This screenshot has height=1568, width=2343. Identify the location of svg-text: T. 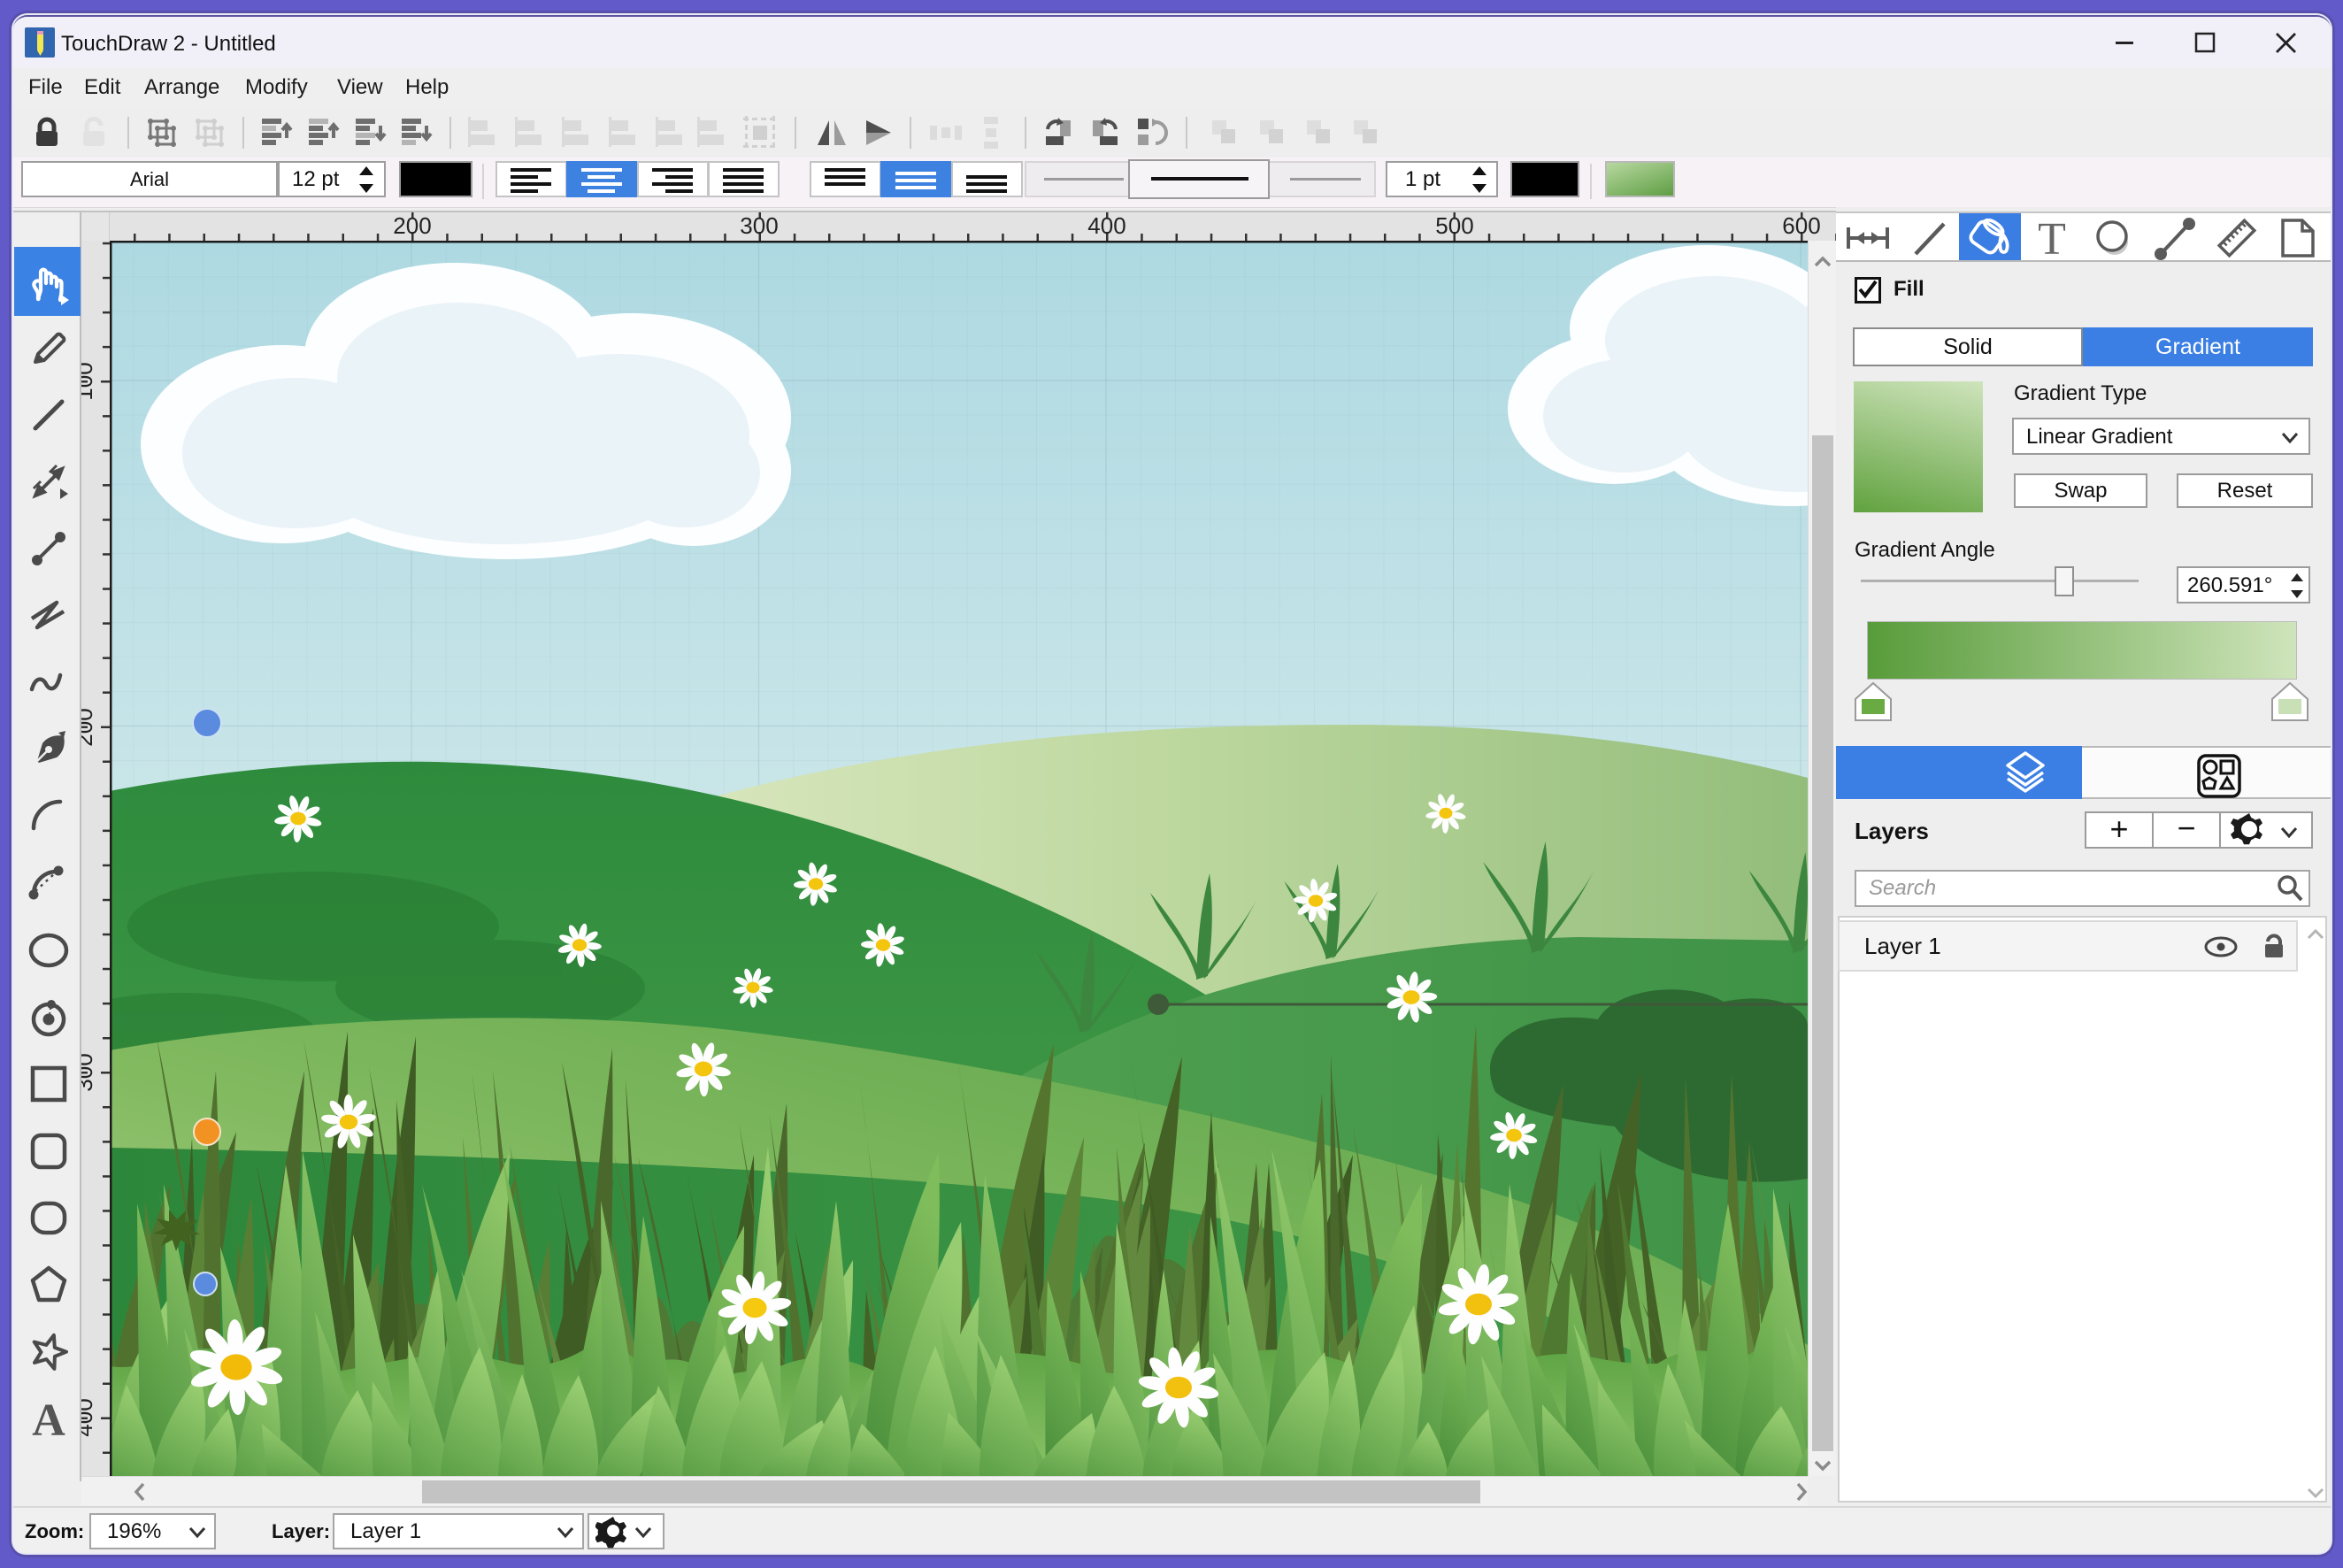
(2052, 238).